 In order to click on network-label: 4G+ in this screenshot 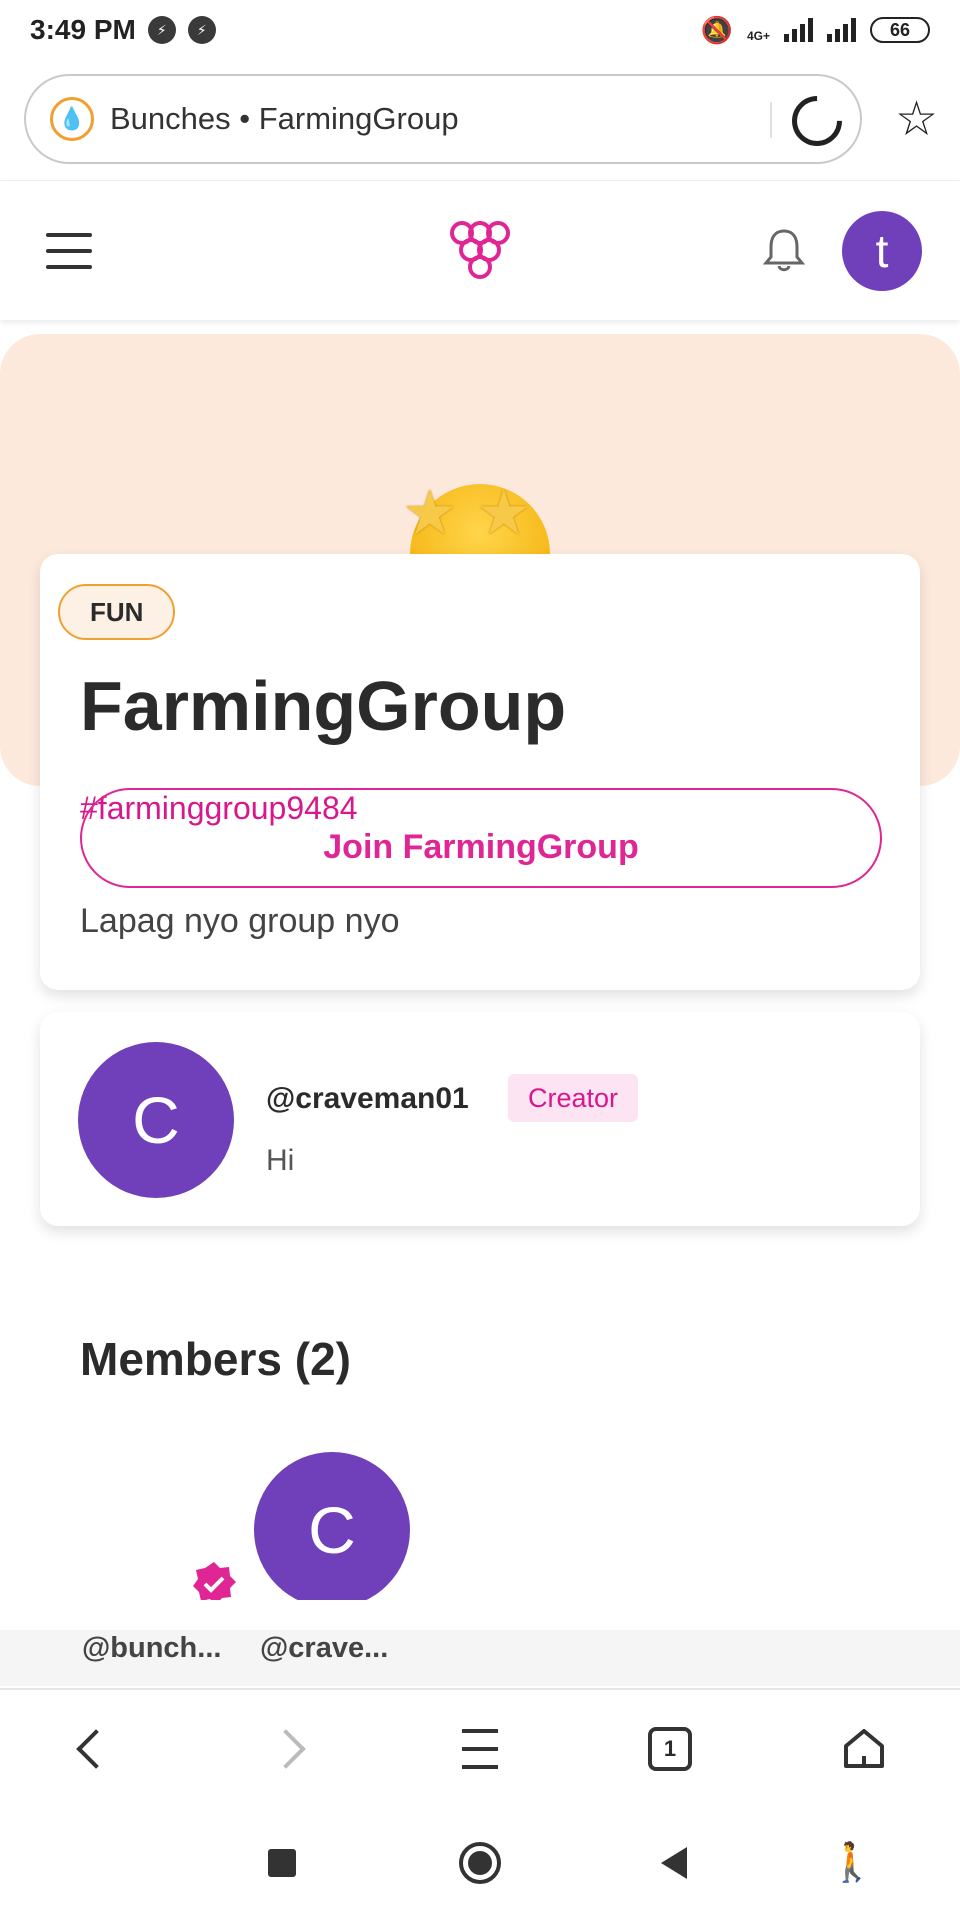, I will do `click(758, 35)`.